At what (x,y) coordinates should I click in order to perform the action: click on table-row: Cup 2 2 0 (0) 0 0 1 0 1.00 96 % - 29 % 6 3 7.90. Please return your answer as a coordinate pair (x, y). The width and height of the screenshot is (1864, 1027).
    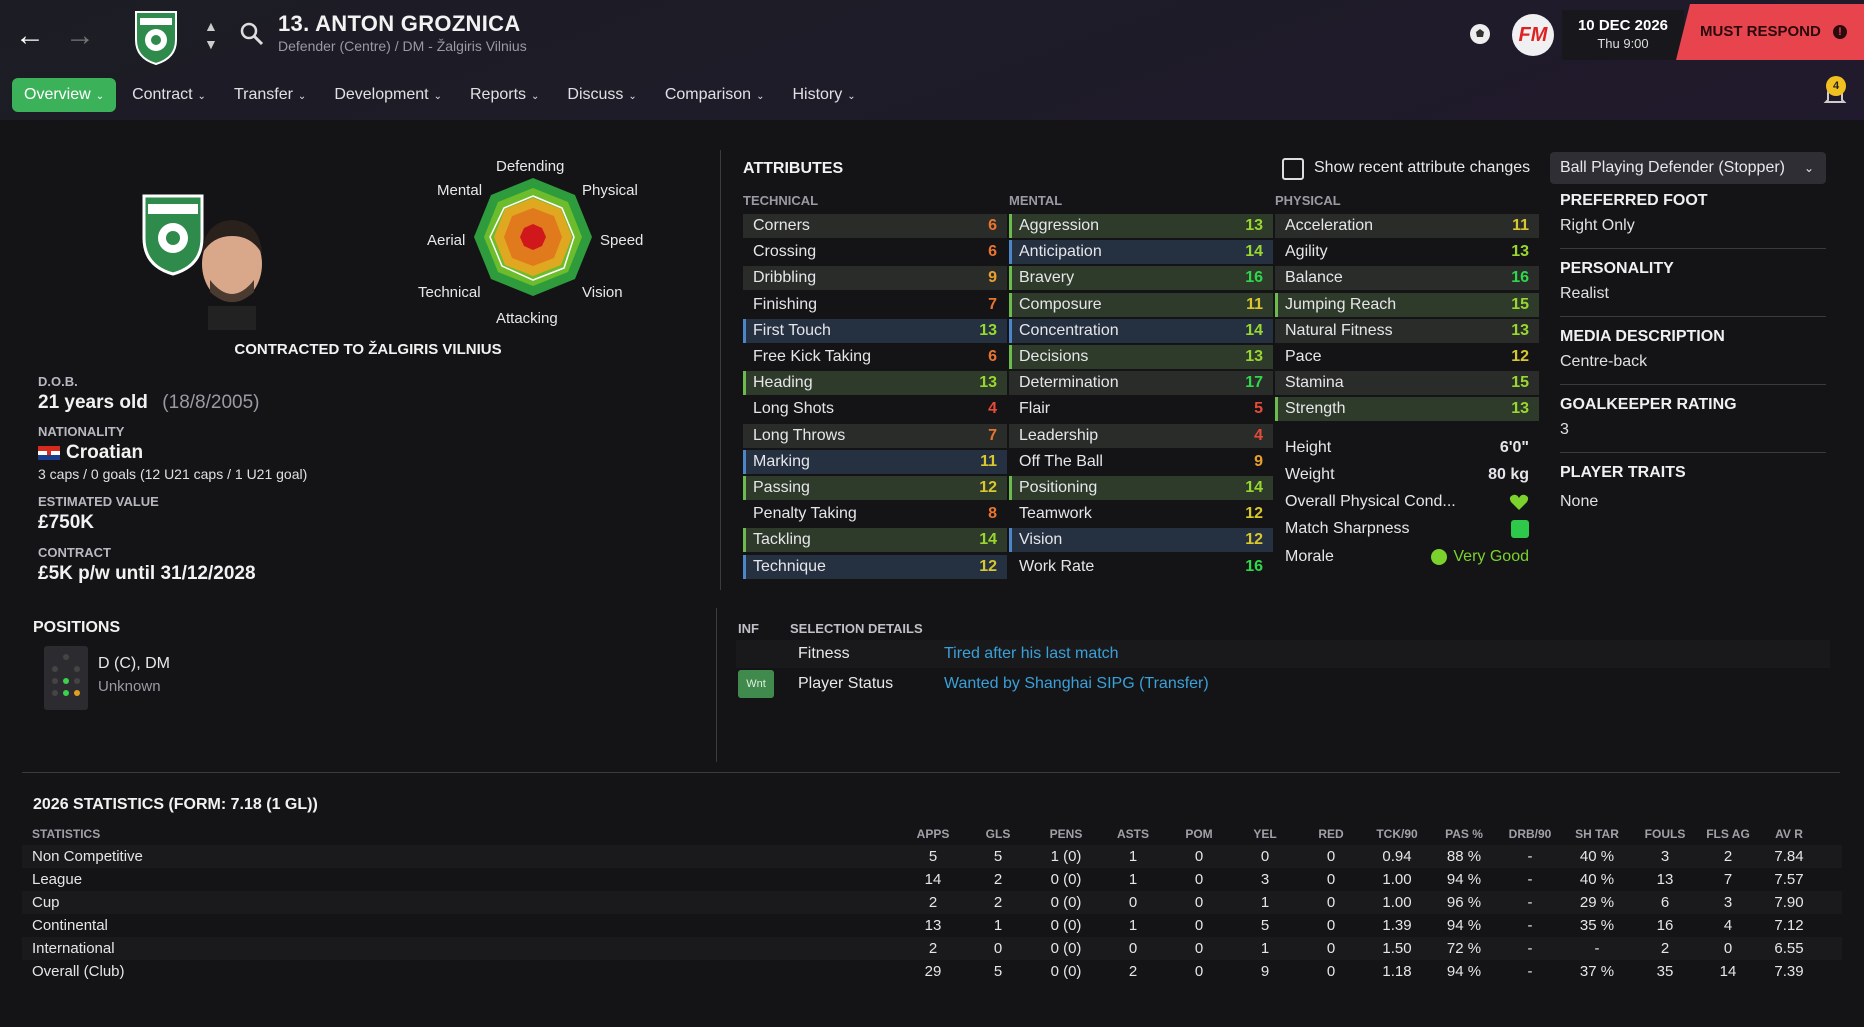
    Looking at the image, I should click on (932, 902).